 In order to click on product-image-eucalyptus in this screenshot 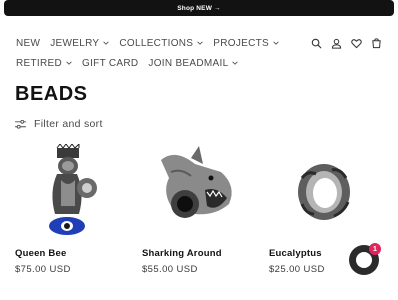, I will do `click(324, 191)`.